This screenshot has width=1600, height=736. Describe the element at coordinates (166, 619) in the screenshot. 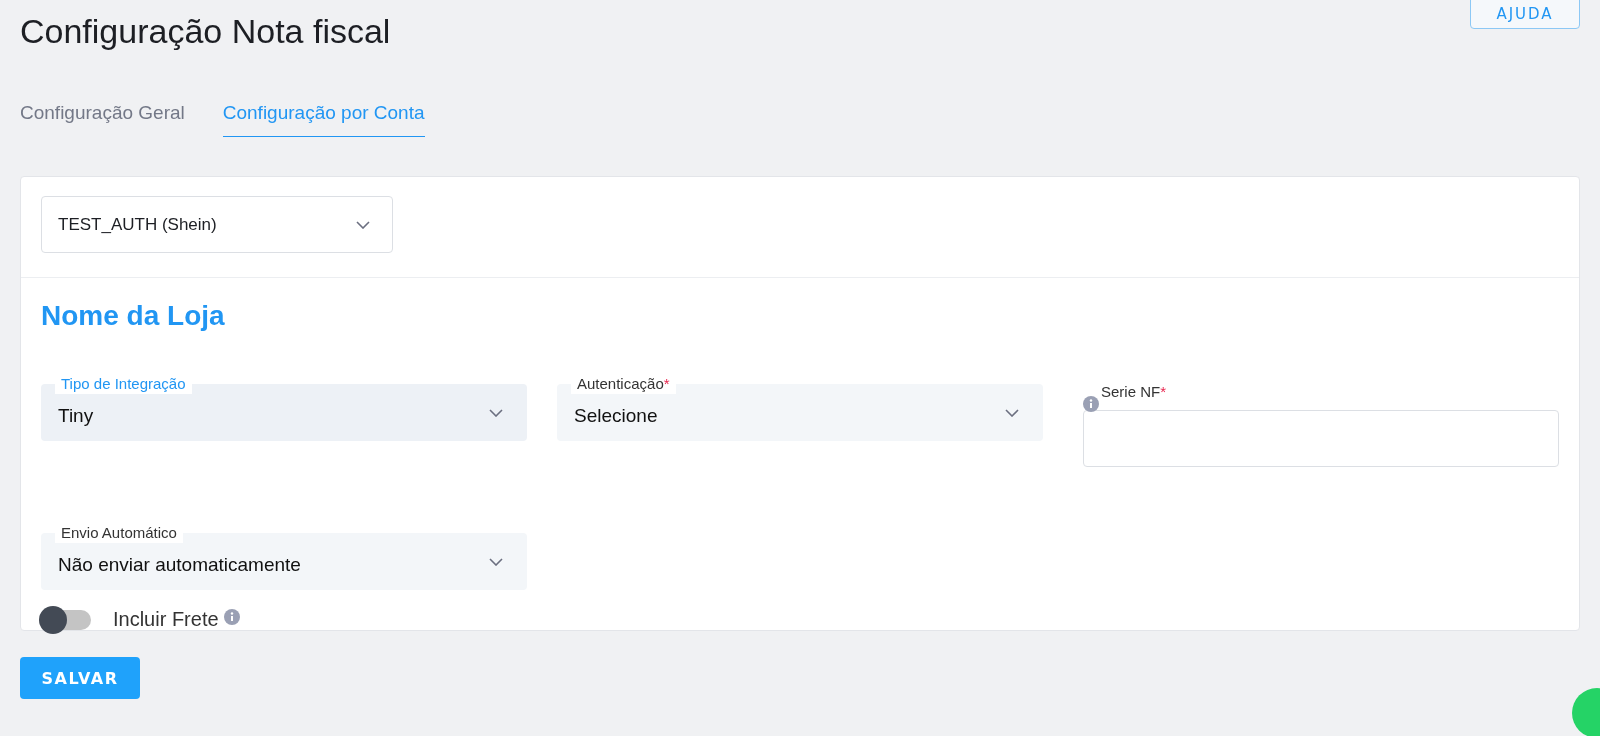

I see `toggle-label: Incluir Frete` at that location.